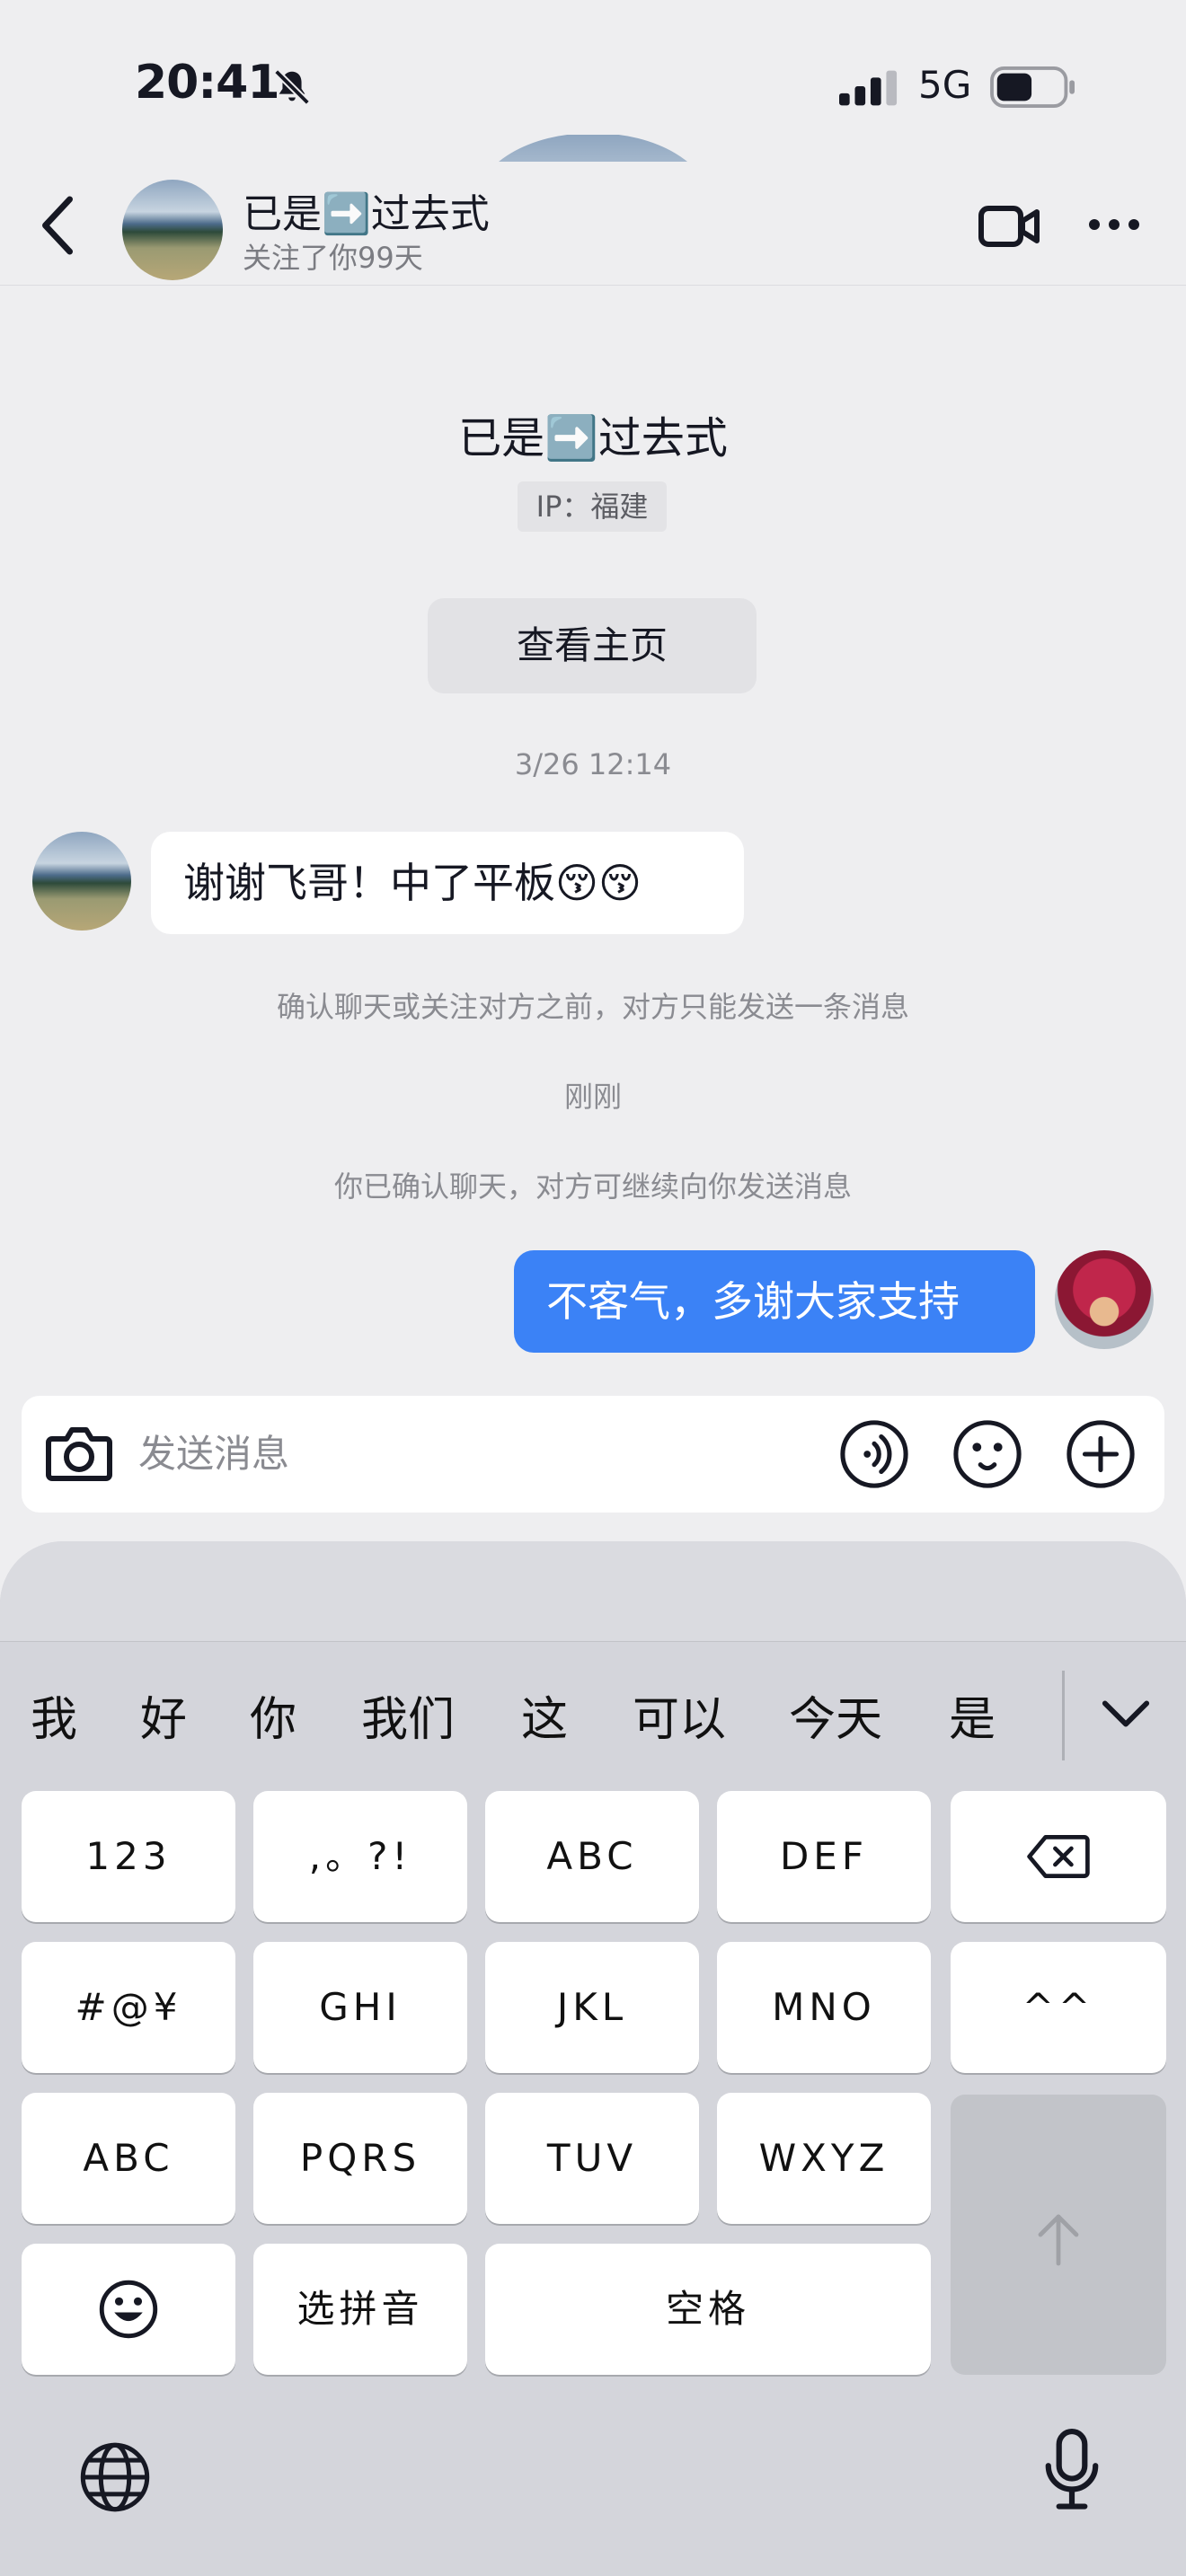 This screenshot has height=2576, width=1186. What do you see at coordinates (54, 1715) in the screenshot?
I see `candidate-word: 我` at bounding box center [54, 1715].